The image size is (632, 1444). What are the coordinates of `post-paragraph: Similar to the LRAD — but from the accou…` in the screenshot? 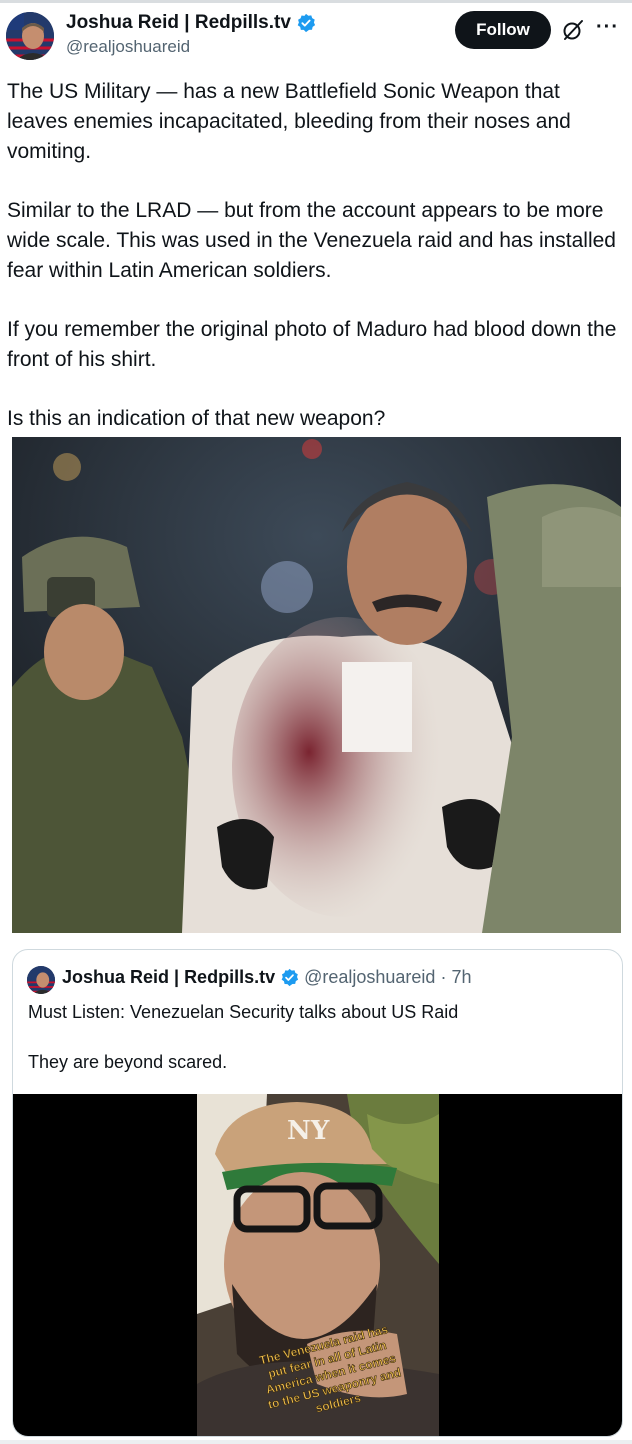 It's located at (311, 240).